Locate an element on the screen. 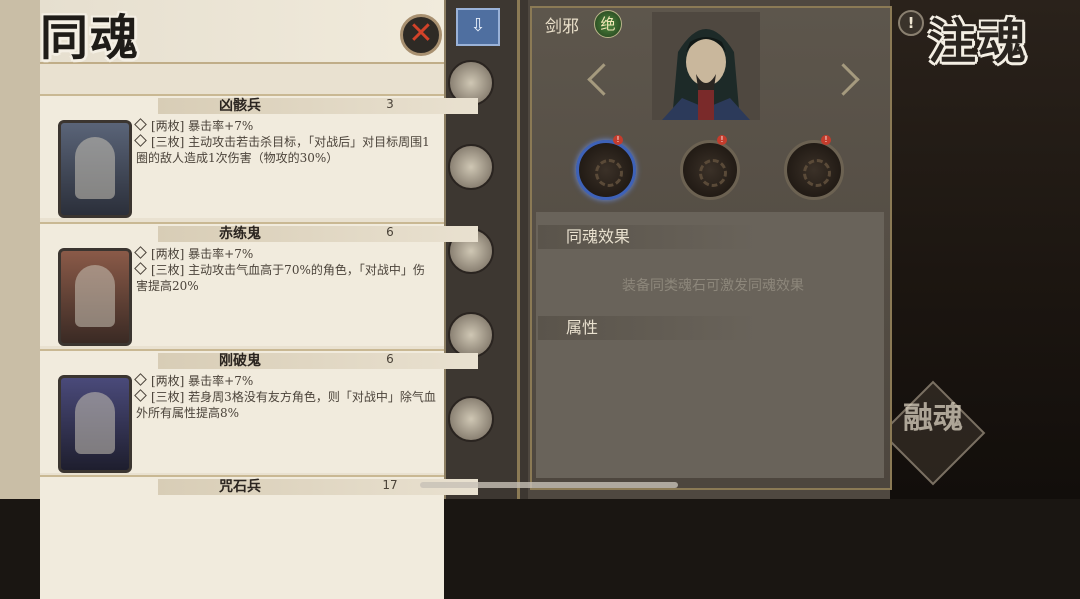 This screenshot has height=599, width=1080. soul-set-name: 咒石兵 is located at coordinates (240, 487).